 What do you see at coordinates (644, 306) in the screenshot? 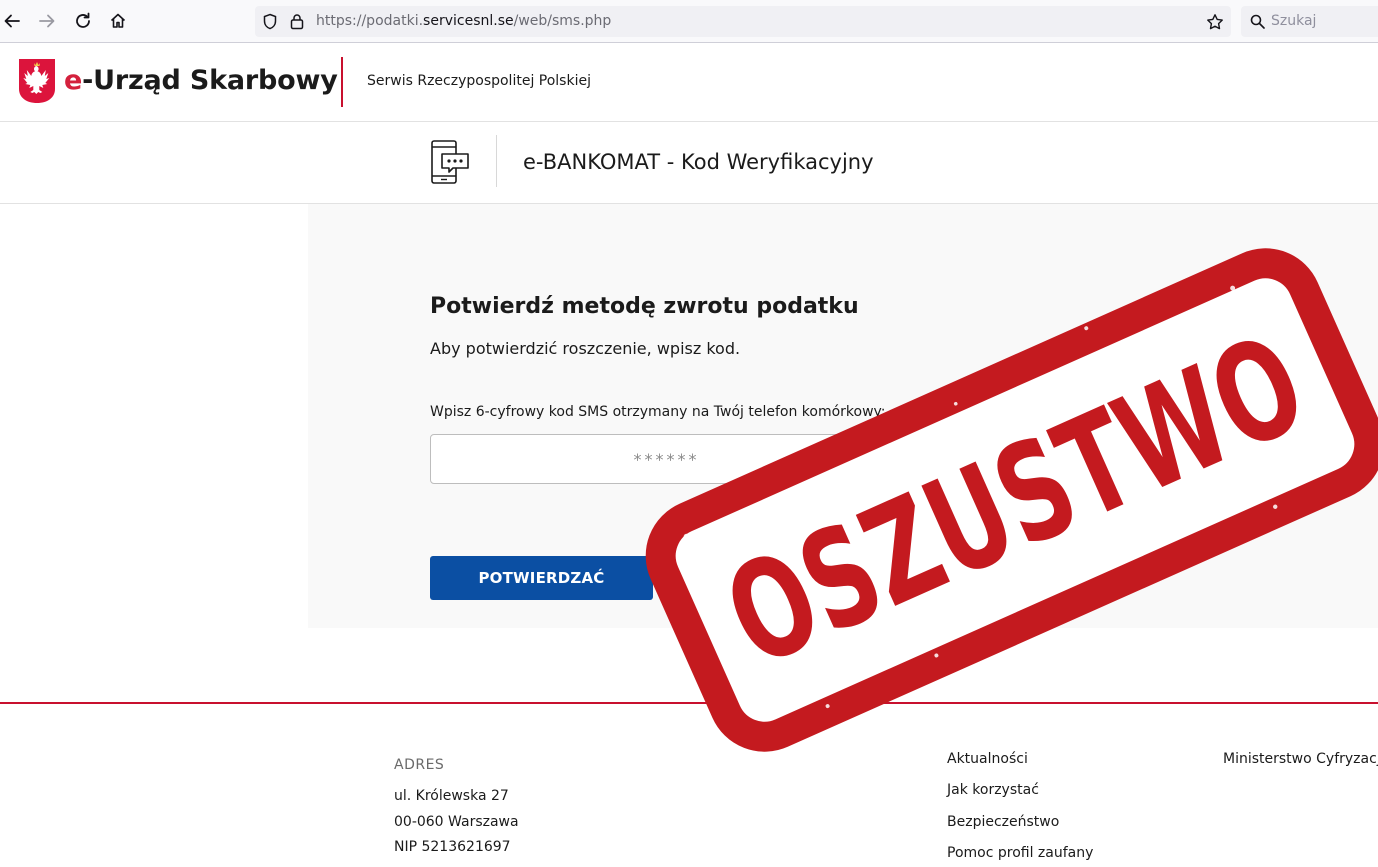
I see `form-heading: Potwierdź metodę zwrotu podatku` at bounding box center [644, 306].